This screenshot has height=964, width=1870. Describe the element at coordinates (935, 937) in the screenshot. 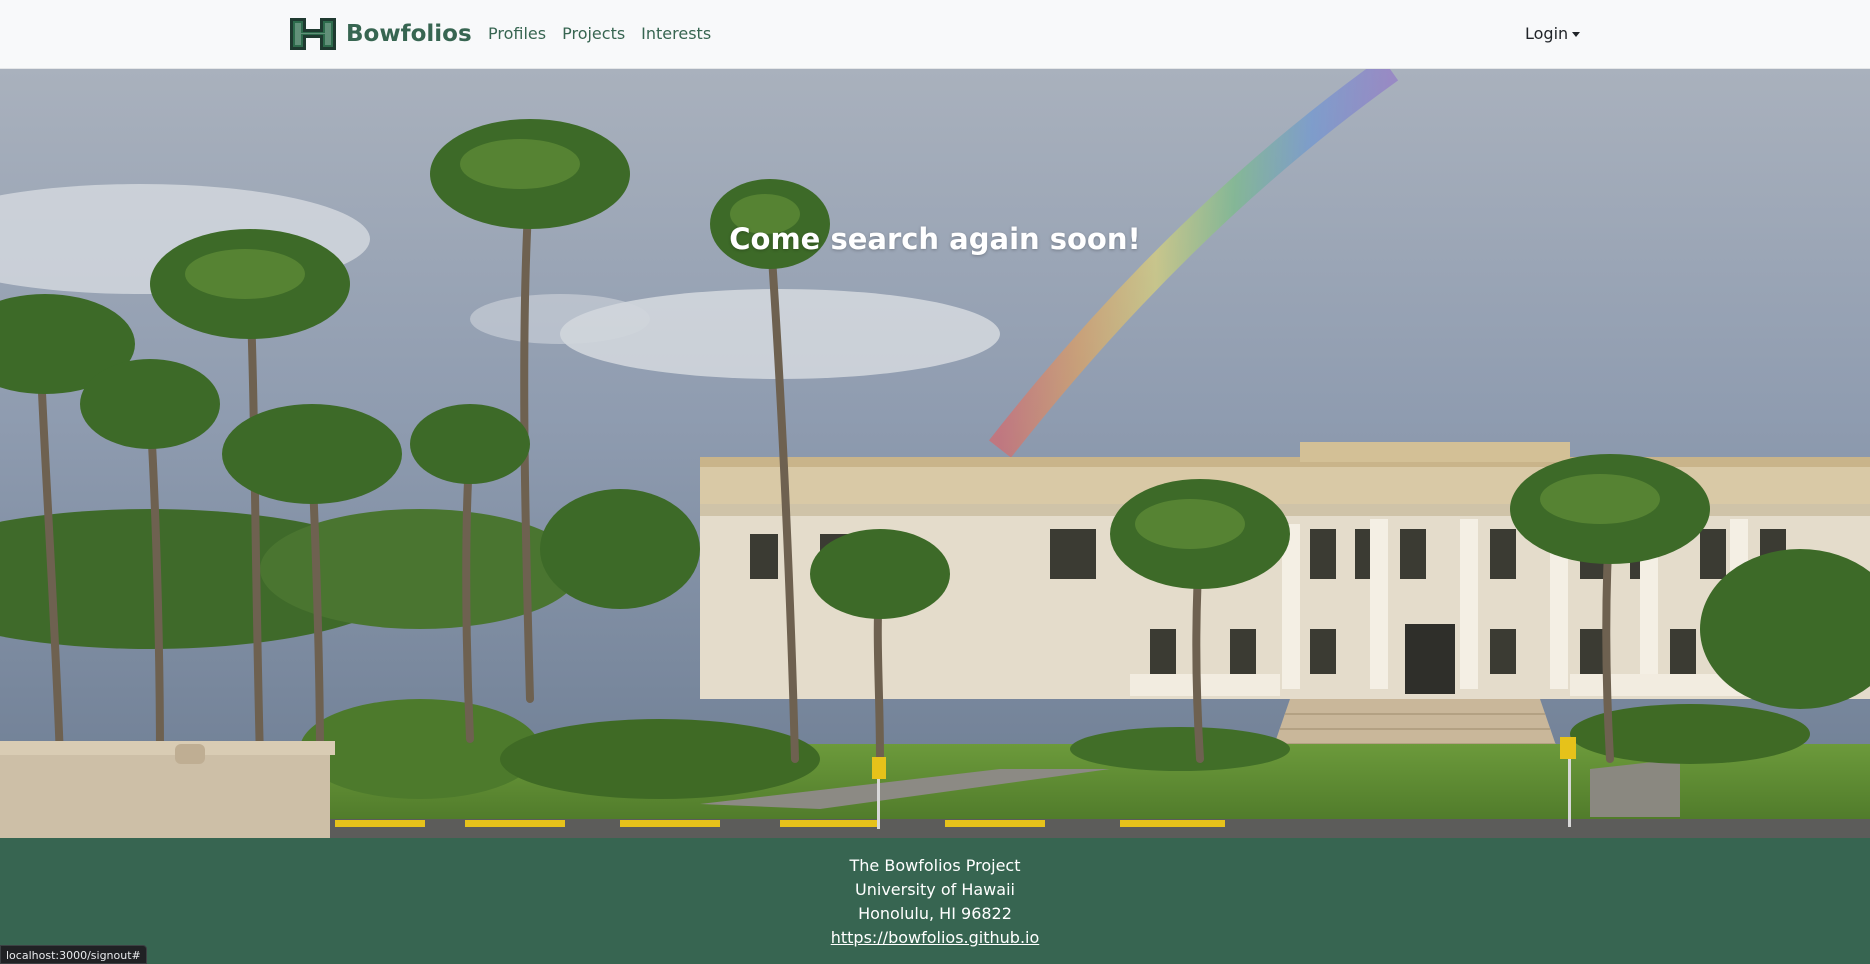

I see `footer-website-link: https://bowfolios.github.io` at that location.